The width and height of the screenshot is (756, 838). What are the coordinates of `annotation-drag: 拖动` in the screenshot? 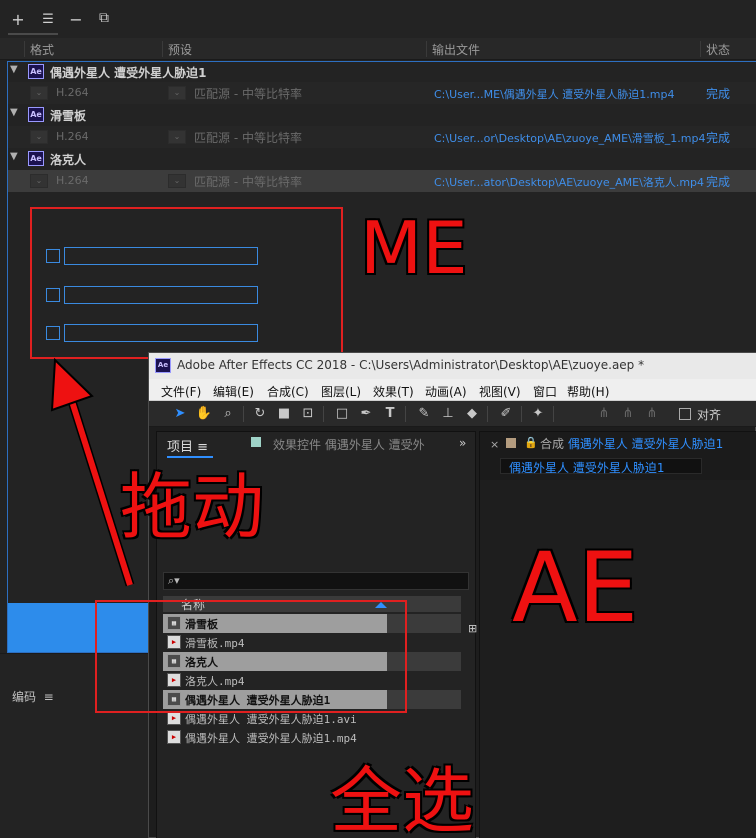 It's located at (192, 507).